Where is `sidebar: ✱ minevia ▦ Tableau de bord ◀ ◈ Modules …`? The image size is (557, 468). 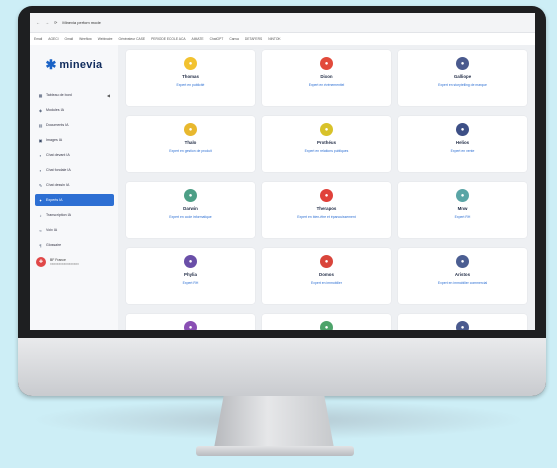
sidebar: ✱ minevia ▦ Tableau de bord ◀ ◈ Modules … is located at coordinates (74, 187).